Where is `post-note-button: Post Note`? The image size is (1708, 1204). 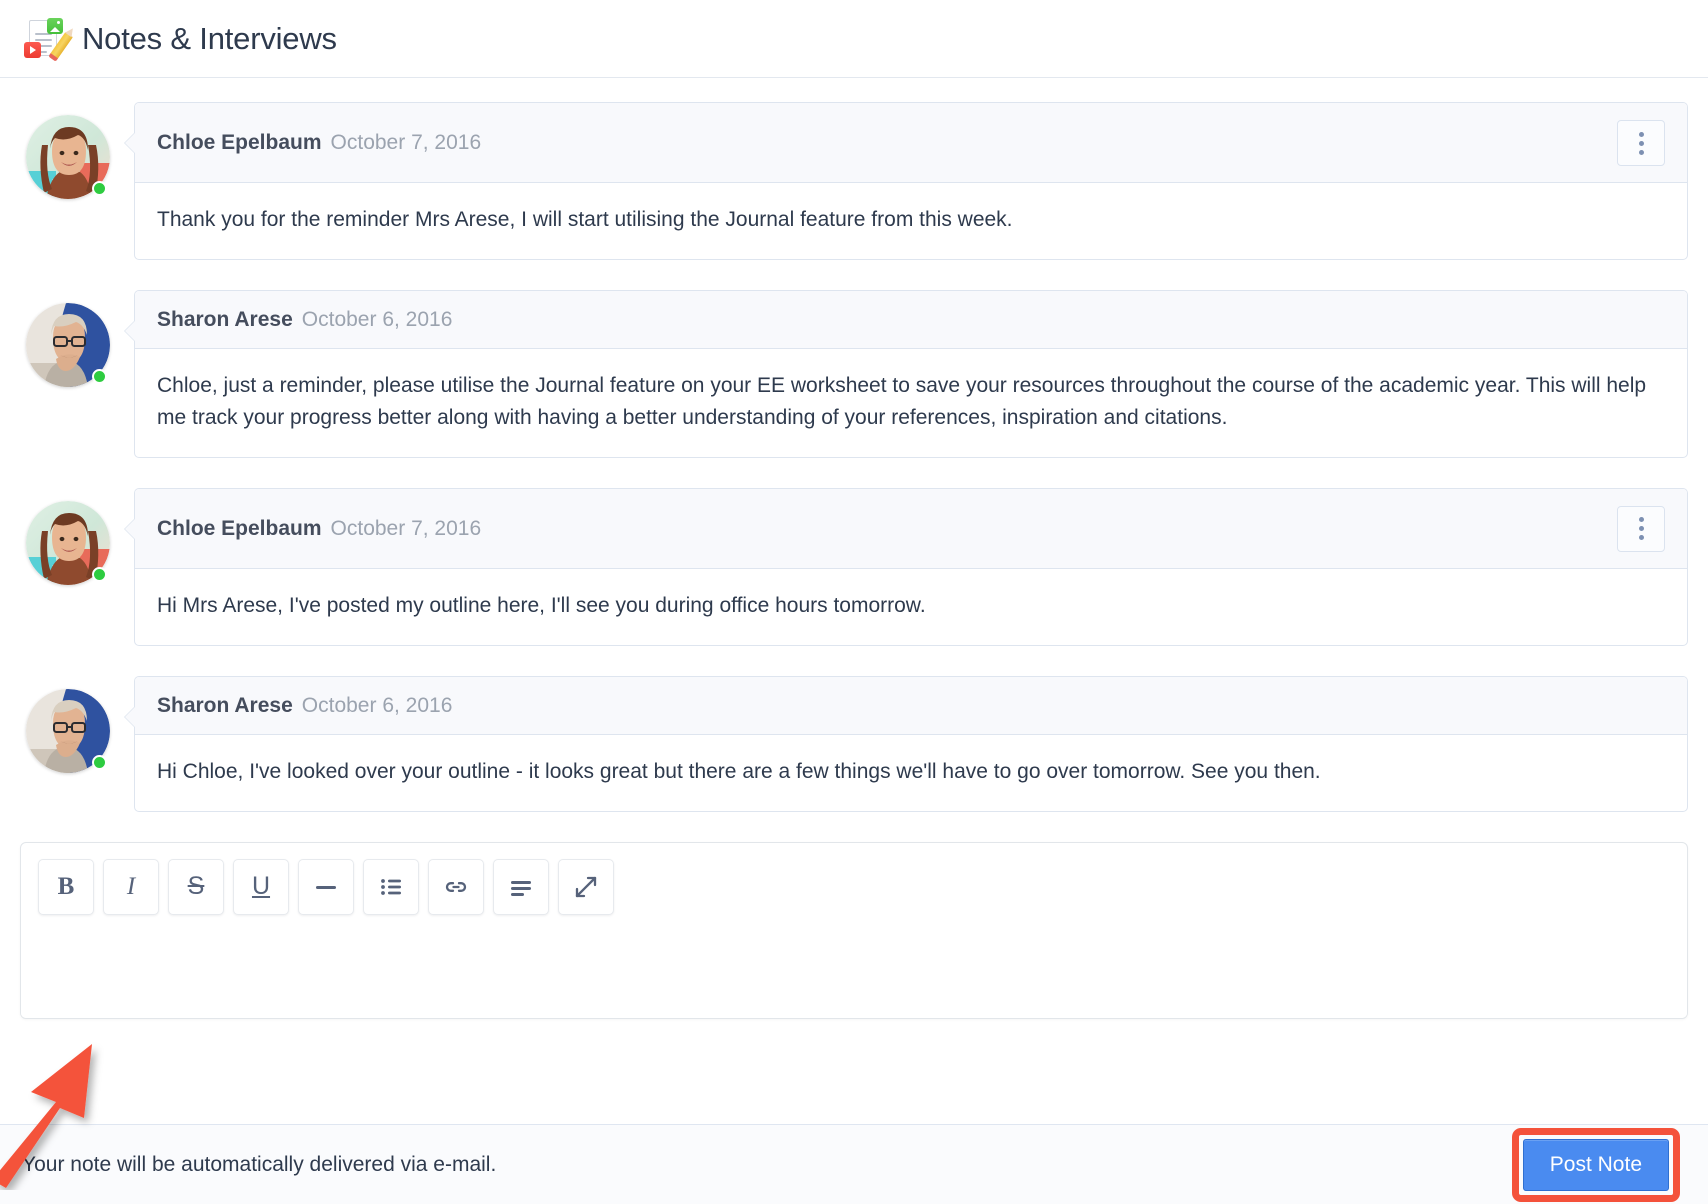 post-note-button: Post Note is located at coordinates (1595, 1164).